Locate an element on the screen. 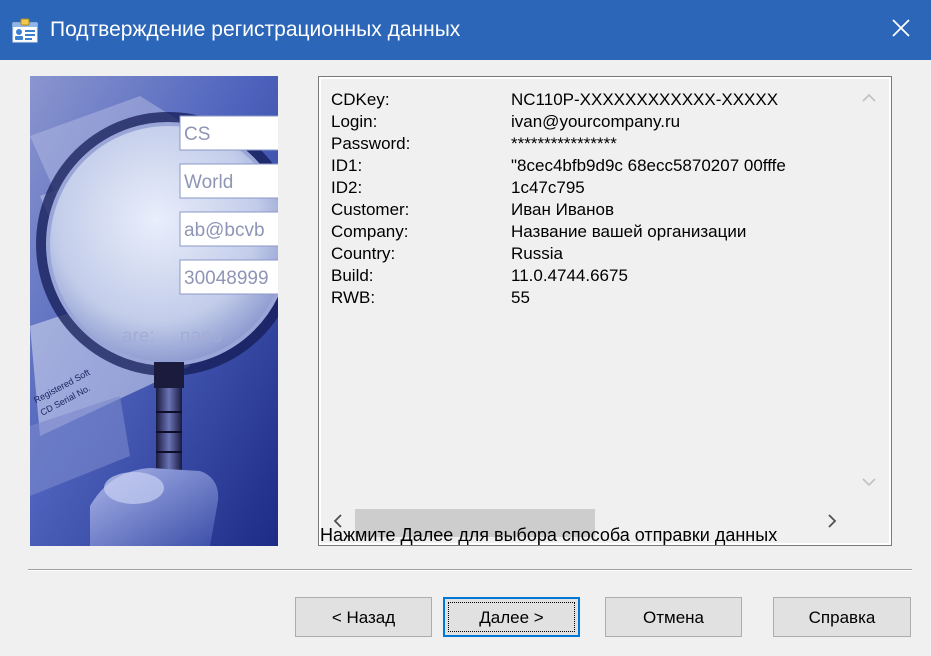 The image size is (931, 656). registration-card-icon is located at coordinates (25, 31).